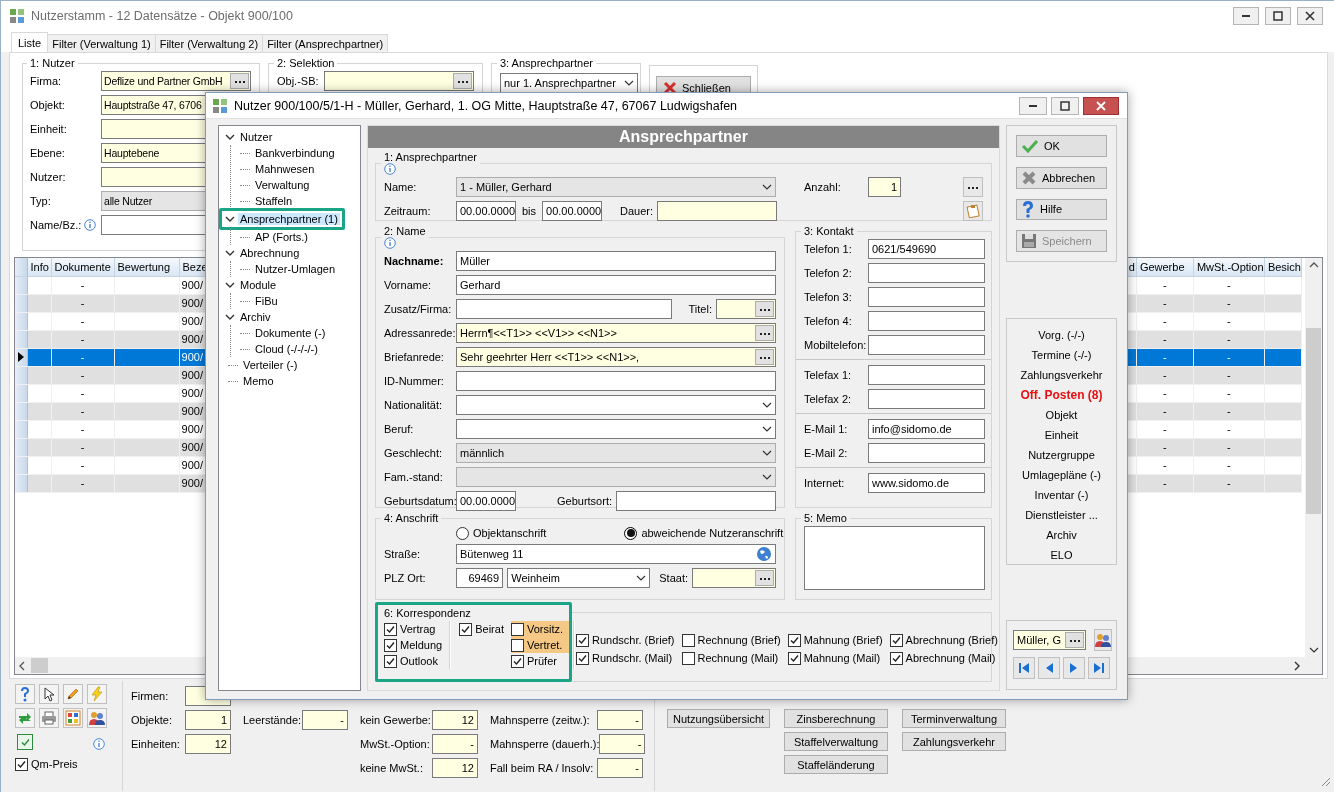 Image resolution: width=1334 pixels, height=792 pixels. What do you see at coordinates (270, 253) in the screenshot?
I see `tree-item: Abrechnung` at bounding box center [270, 253].